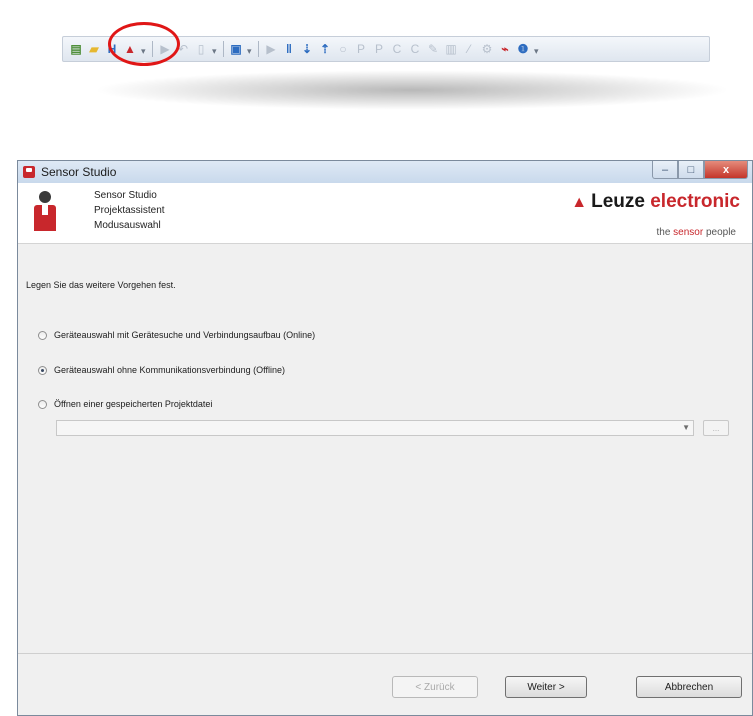 The width and height of the screenshot is (753, 716). Describe the element at coordinates (412, 90) in the screenshot. I see `toolbar-shadow` at that location.